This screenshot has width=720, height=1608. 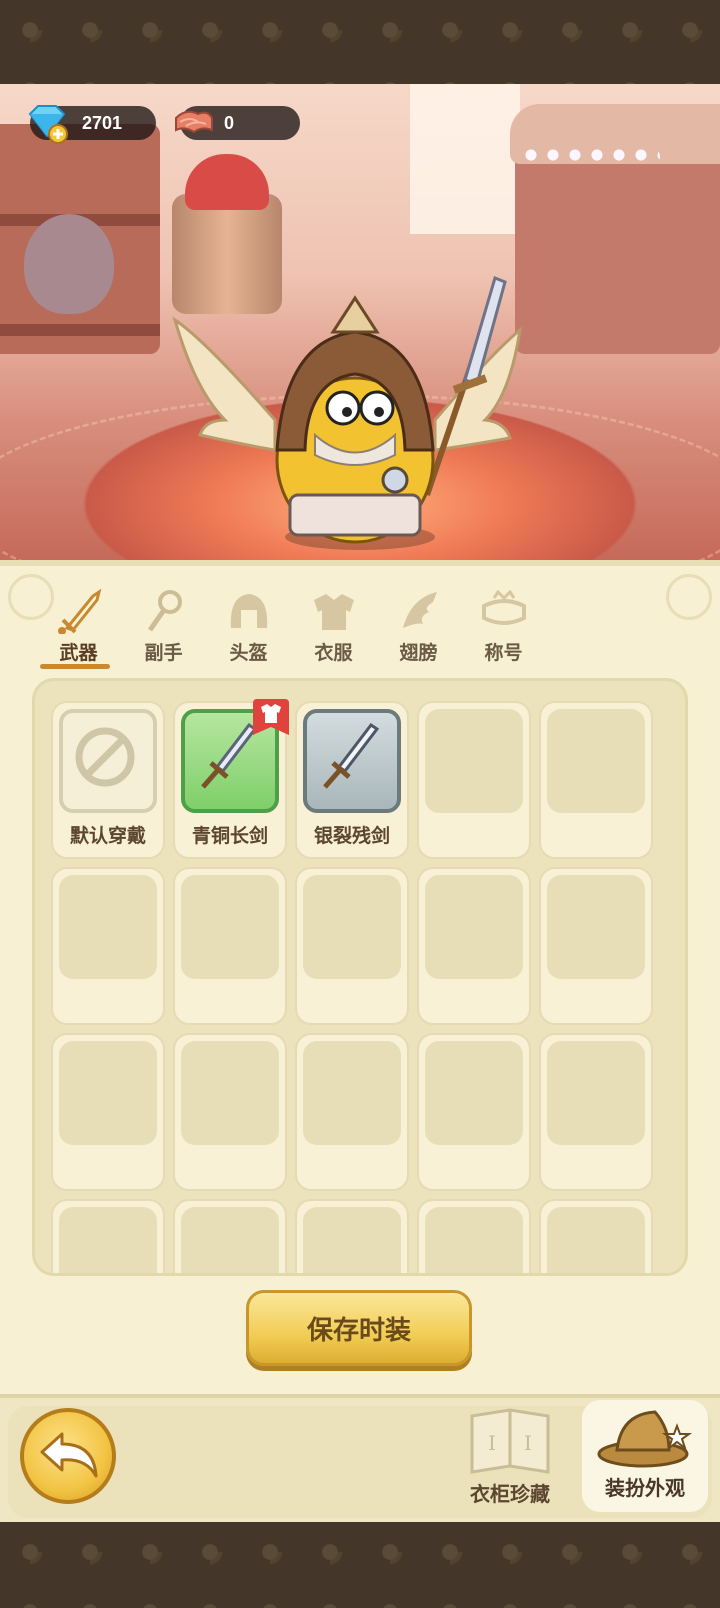 I want to click on wardrobe-collection-button: I I 衣柜珍藏, so click(x=510, y=1461).